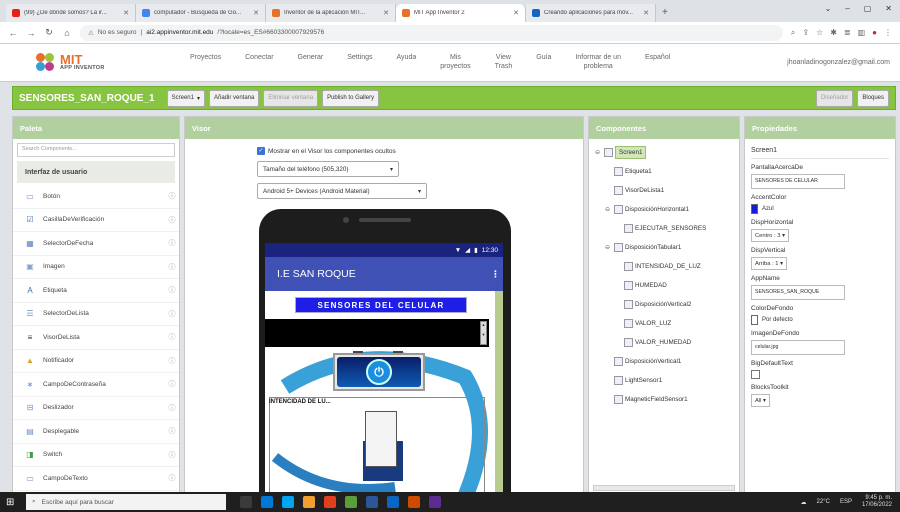 This screenshot has height=512, width=900. Describe the element at coordinates (847, 8) in the screenshot. I see `minimize-icon: –` at that location.